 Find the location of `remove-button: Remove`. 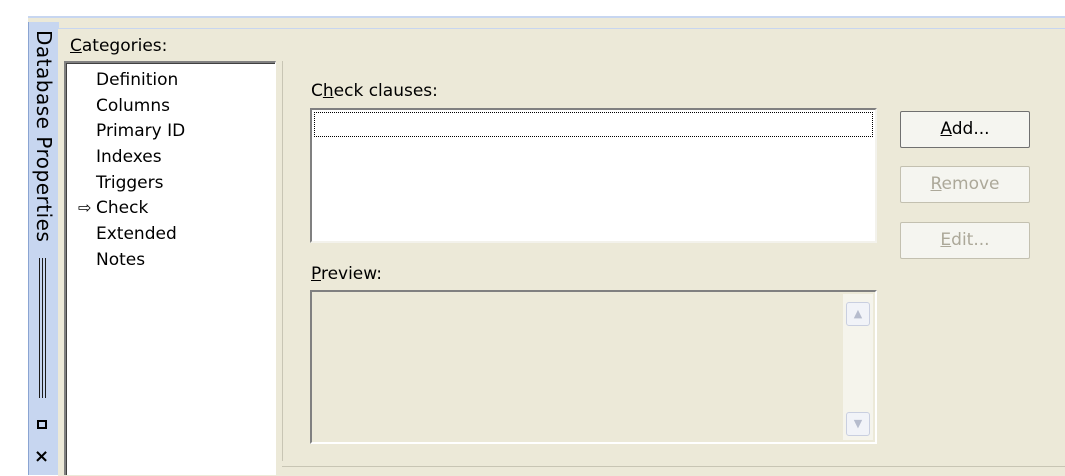

remove-button: Remove is located at coordinates (965, 184).